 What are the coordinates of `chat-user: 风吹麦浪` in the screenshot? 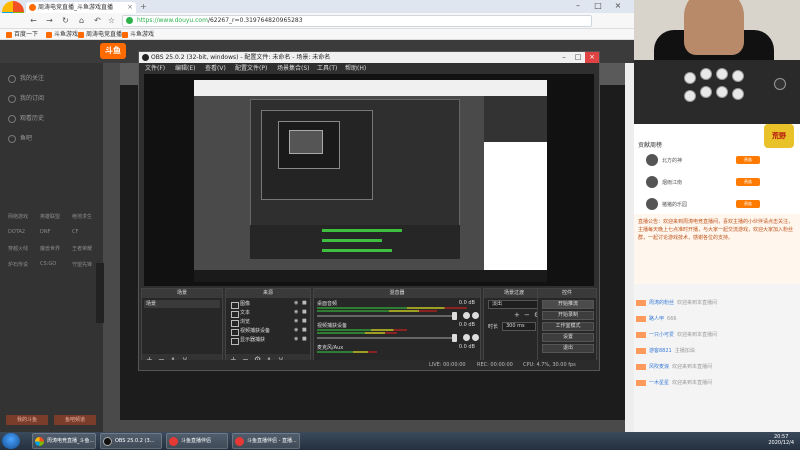 It's located at (659, 367).